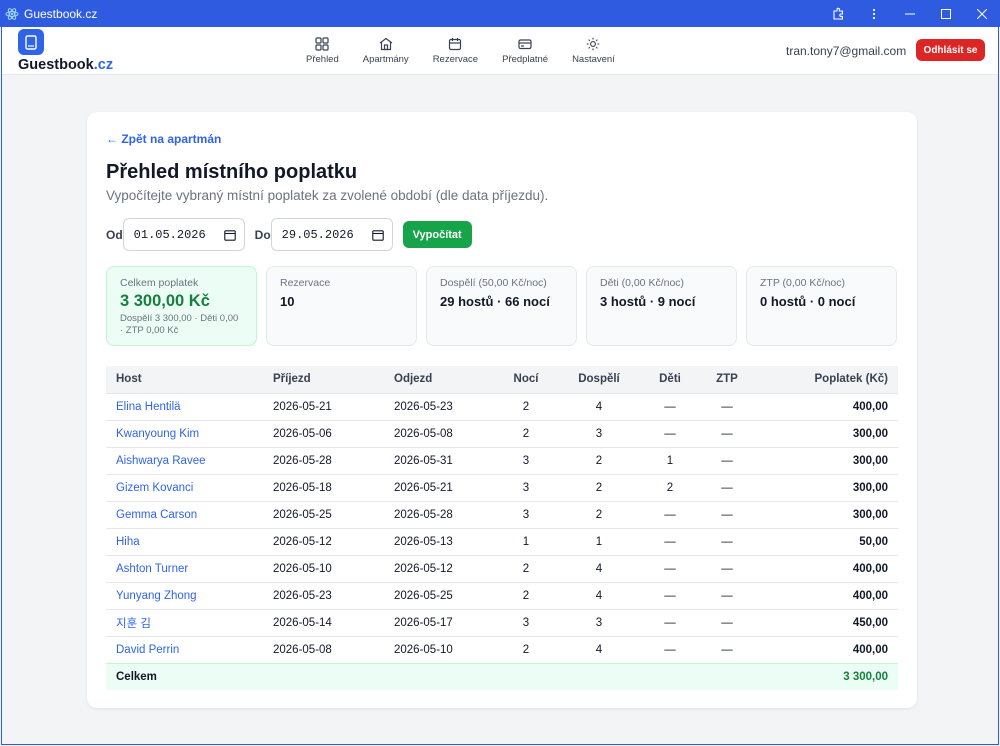  I want to click on column-header-arrival: Příjezd, so click(323, 379).